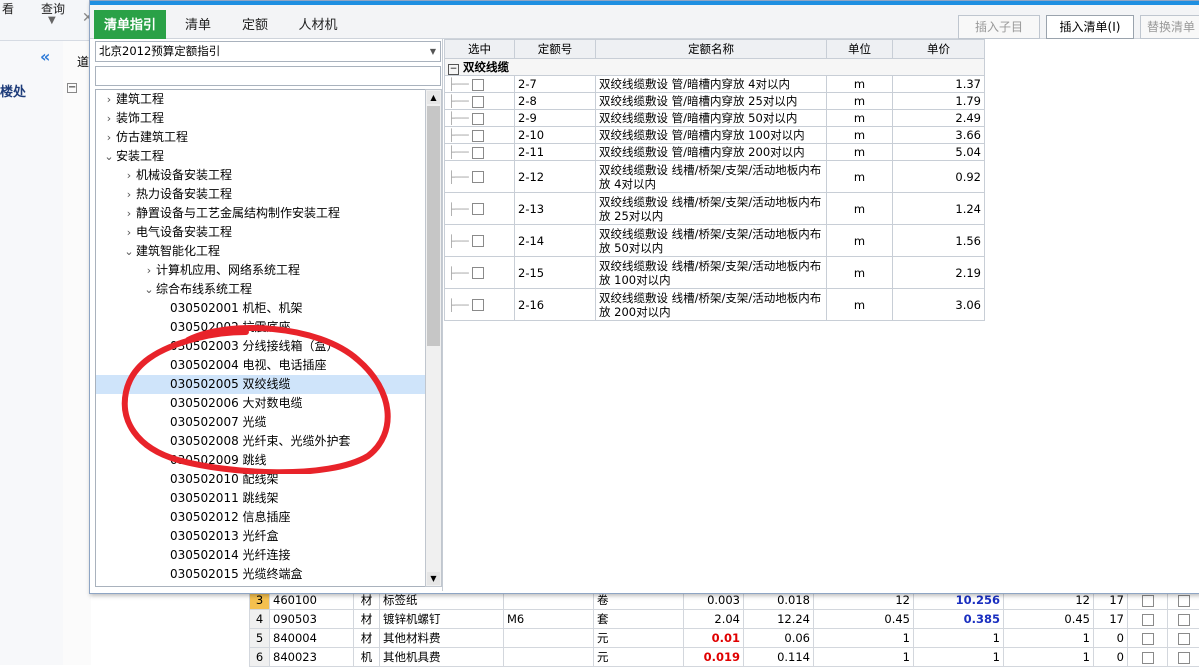  I want to click on tree-node: 030502014 光纤连接, so click(261, 555).